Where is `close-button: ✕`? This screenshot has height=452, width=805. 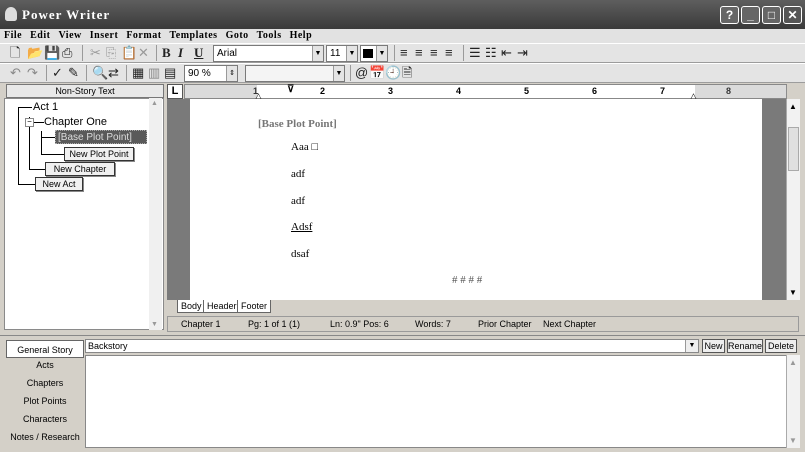
close-button: ✕ is located at coordinates (792, 15).